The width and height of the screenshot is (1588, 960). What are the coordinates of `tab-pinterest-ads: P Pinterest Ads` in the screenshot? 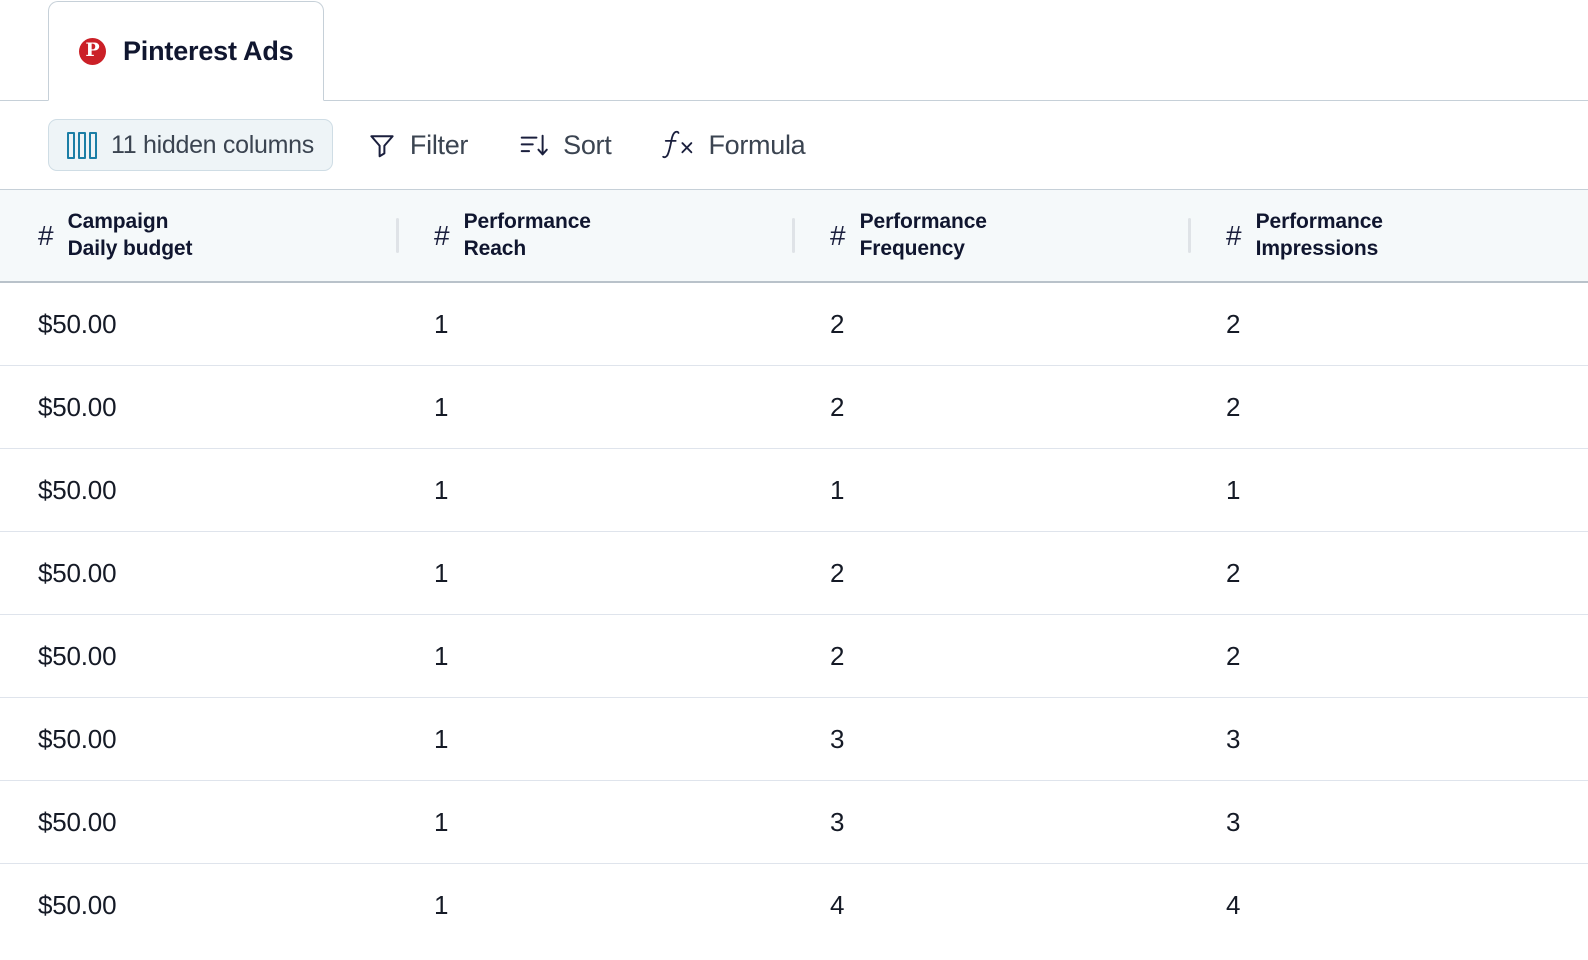 It's located at (186, 51).